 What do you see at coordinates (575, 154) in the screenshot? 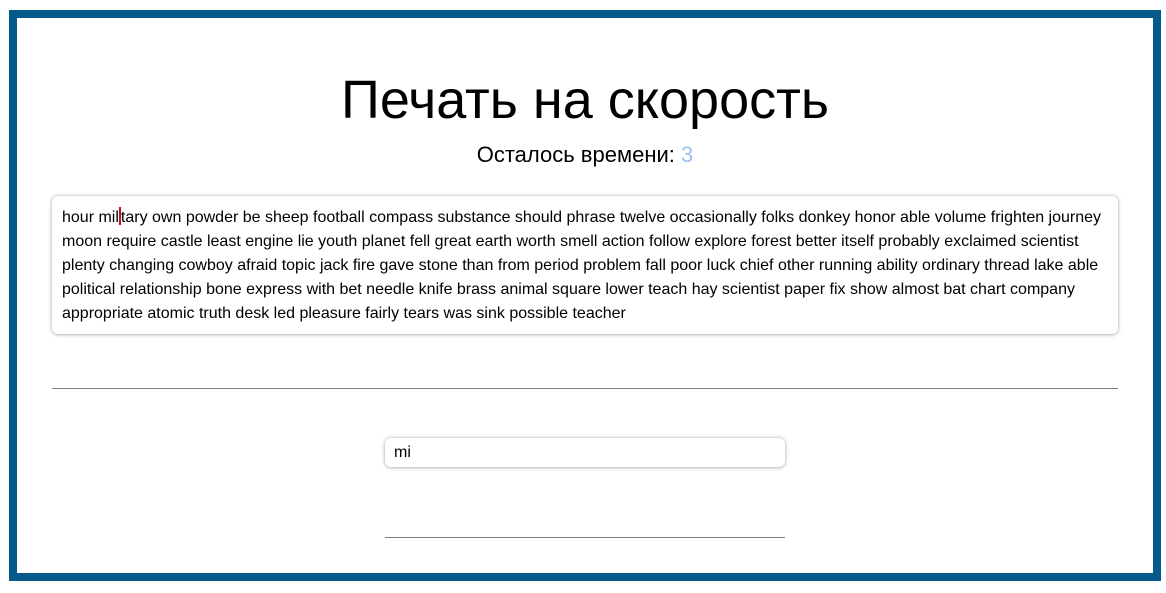
I see `timer-label: Осталось времени:` at bounding box center [575, 154].